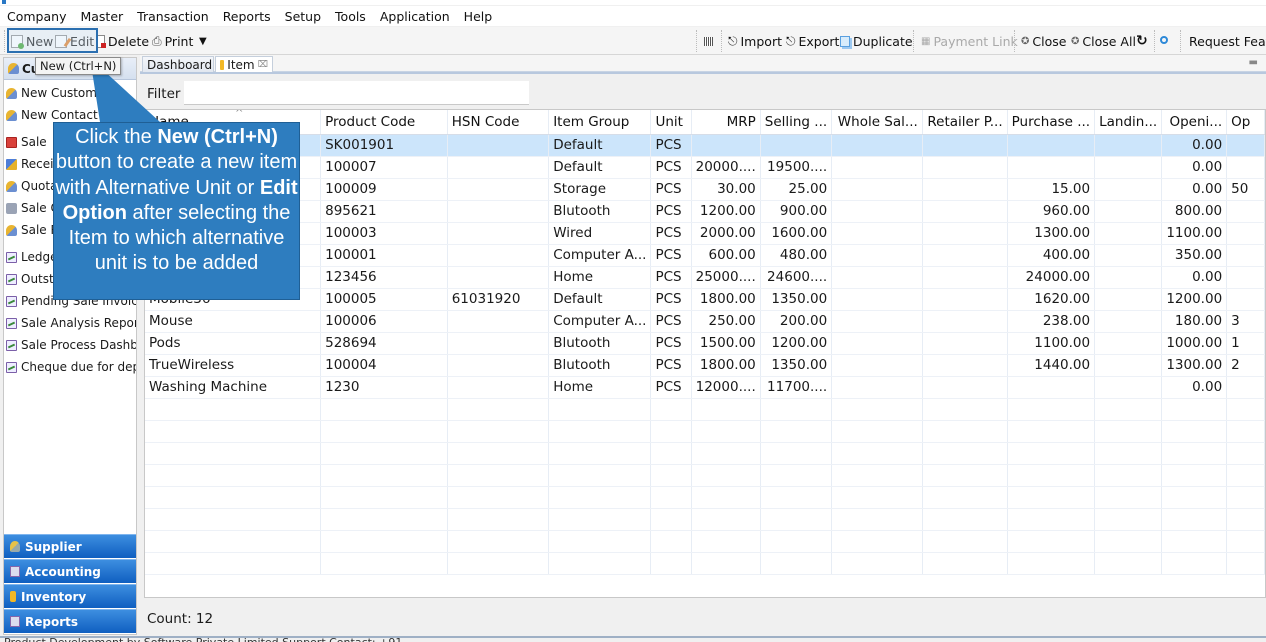 The image size is (1266, 642). Describe the element at coordinates (671, 145) in the screenshot. I see `table-cell: PCS` at that location.